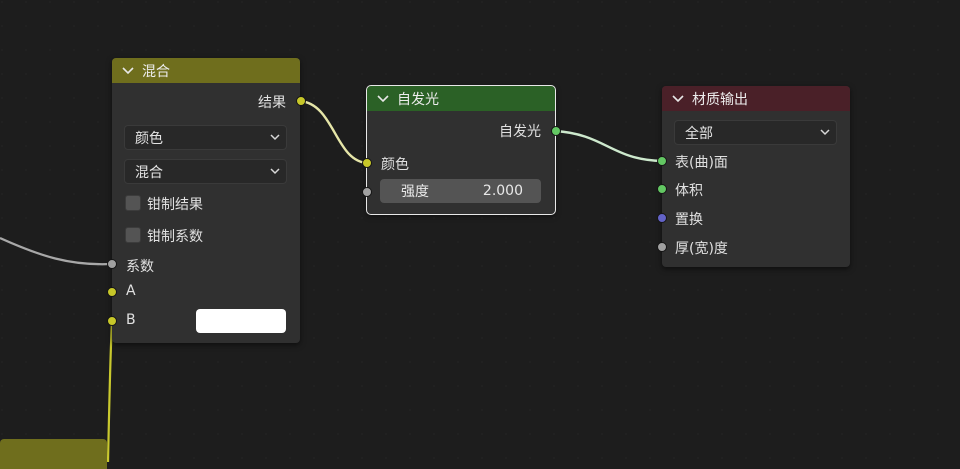 This screenshot has width=960, height=469. I want to click on emission-output-label: 自发光, so click(520, 132).